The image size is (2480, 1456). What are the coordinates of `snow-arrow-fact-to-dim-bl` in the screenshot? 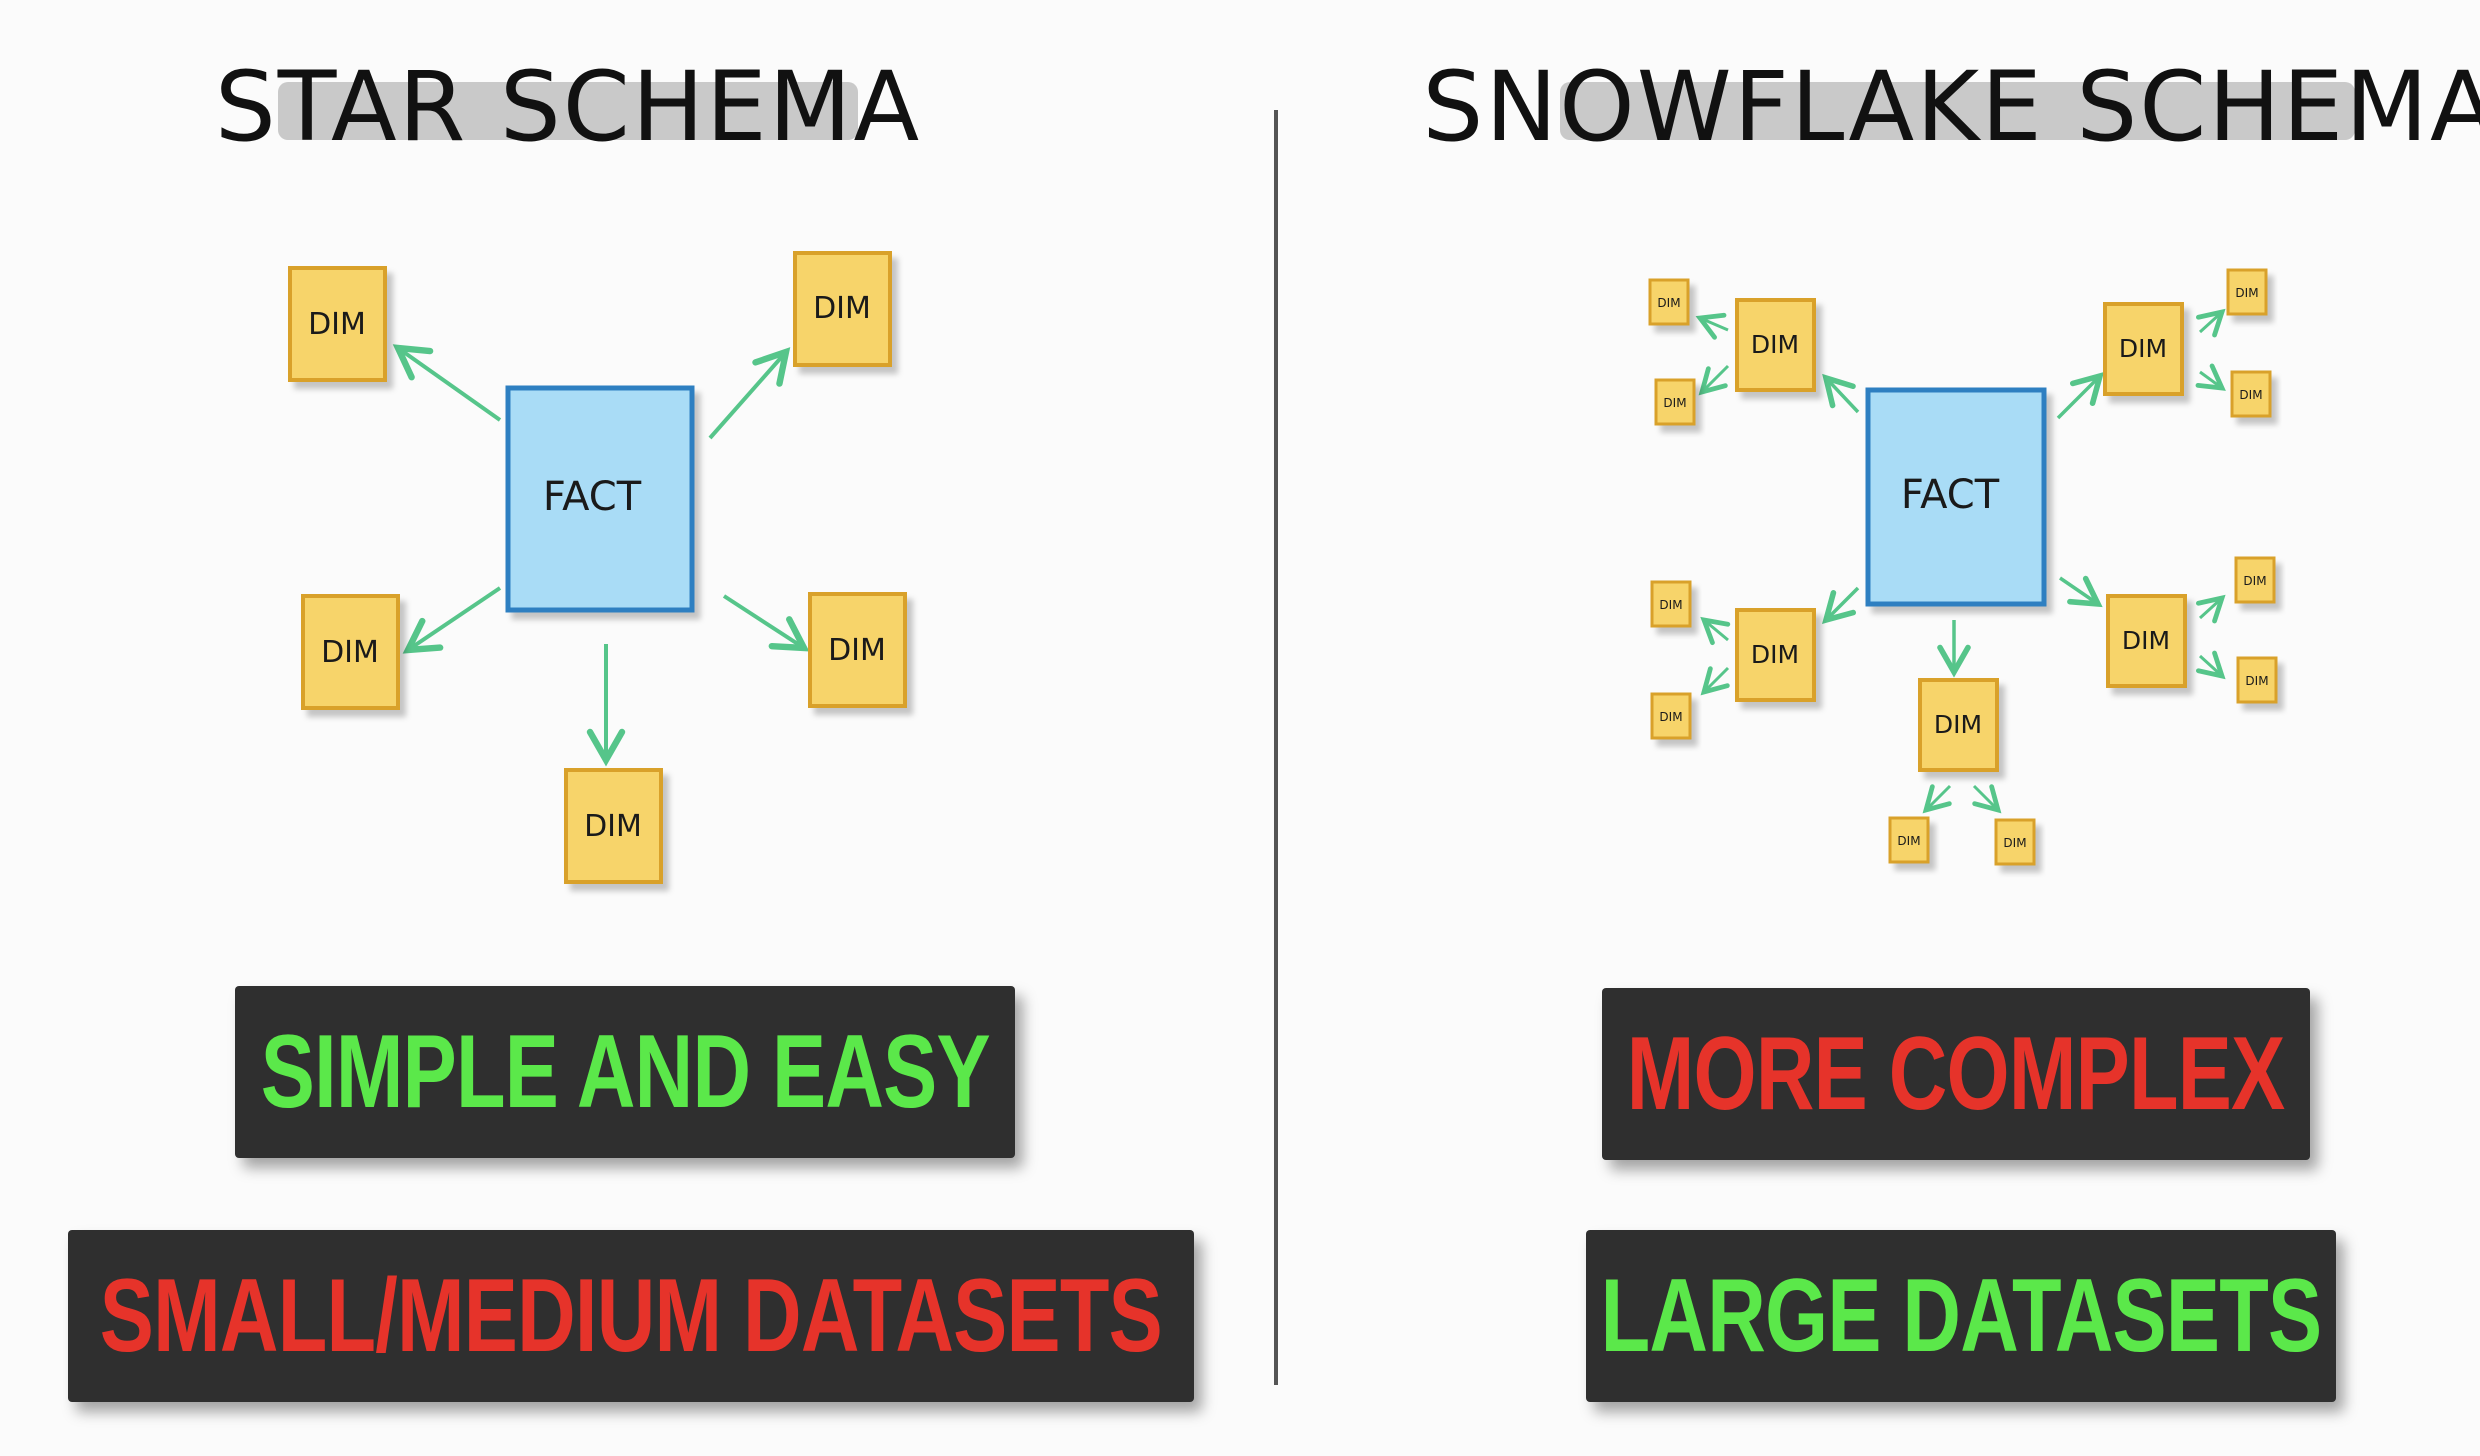 It's located at (1841, 605).